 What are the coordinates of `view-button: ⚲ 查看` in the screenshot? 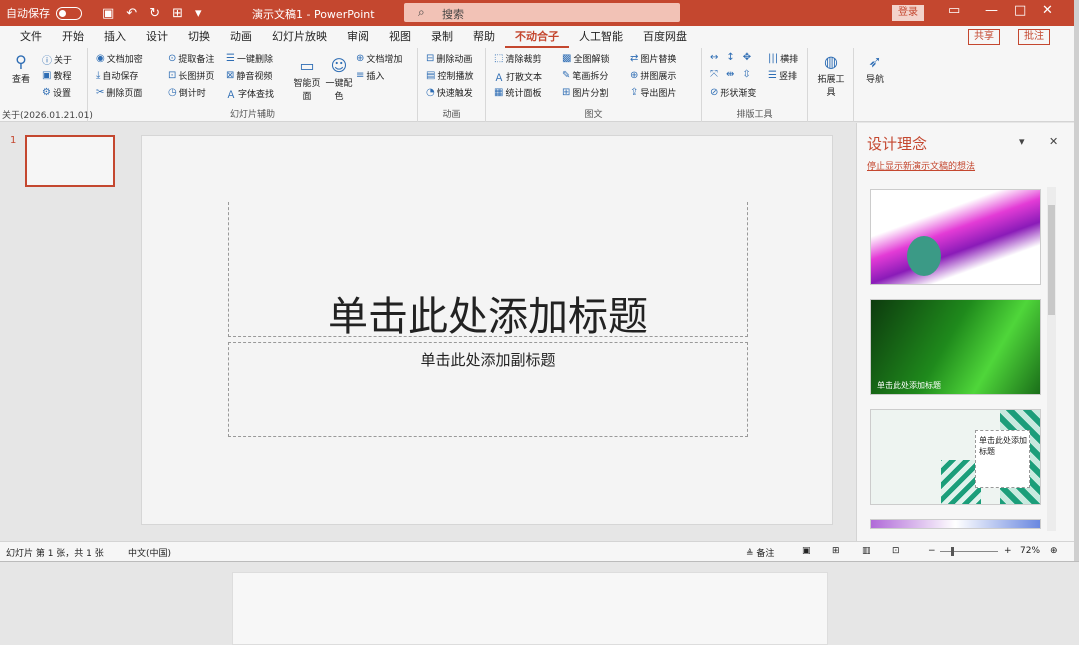 It's located at (21, 68).